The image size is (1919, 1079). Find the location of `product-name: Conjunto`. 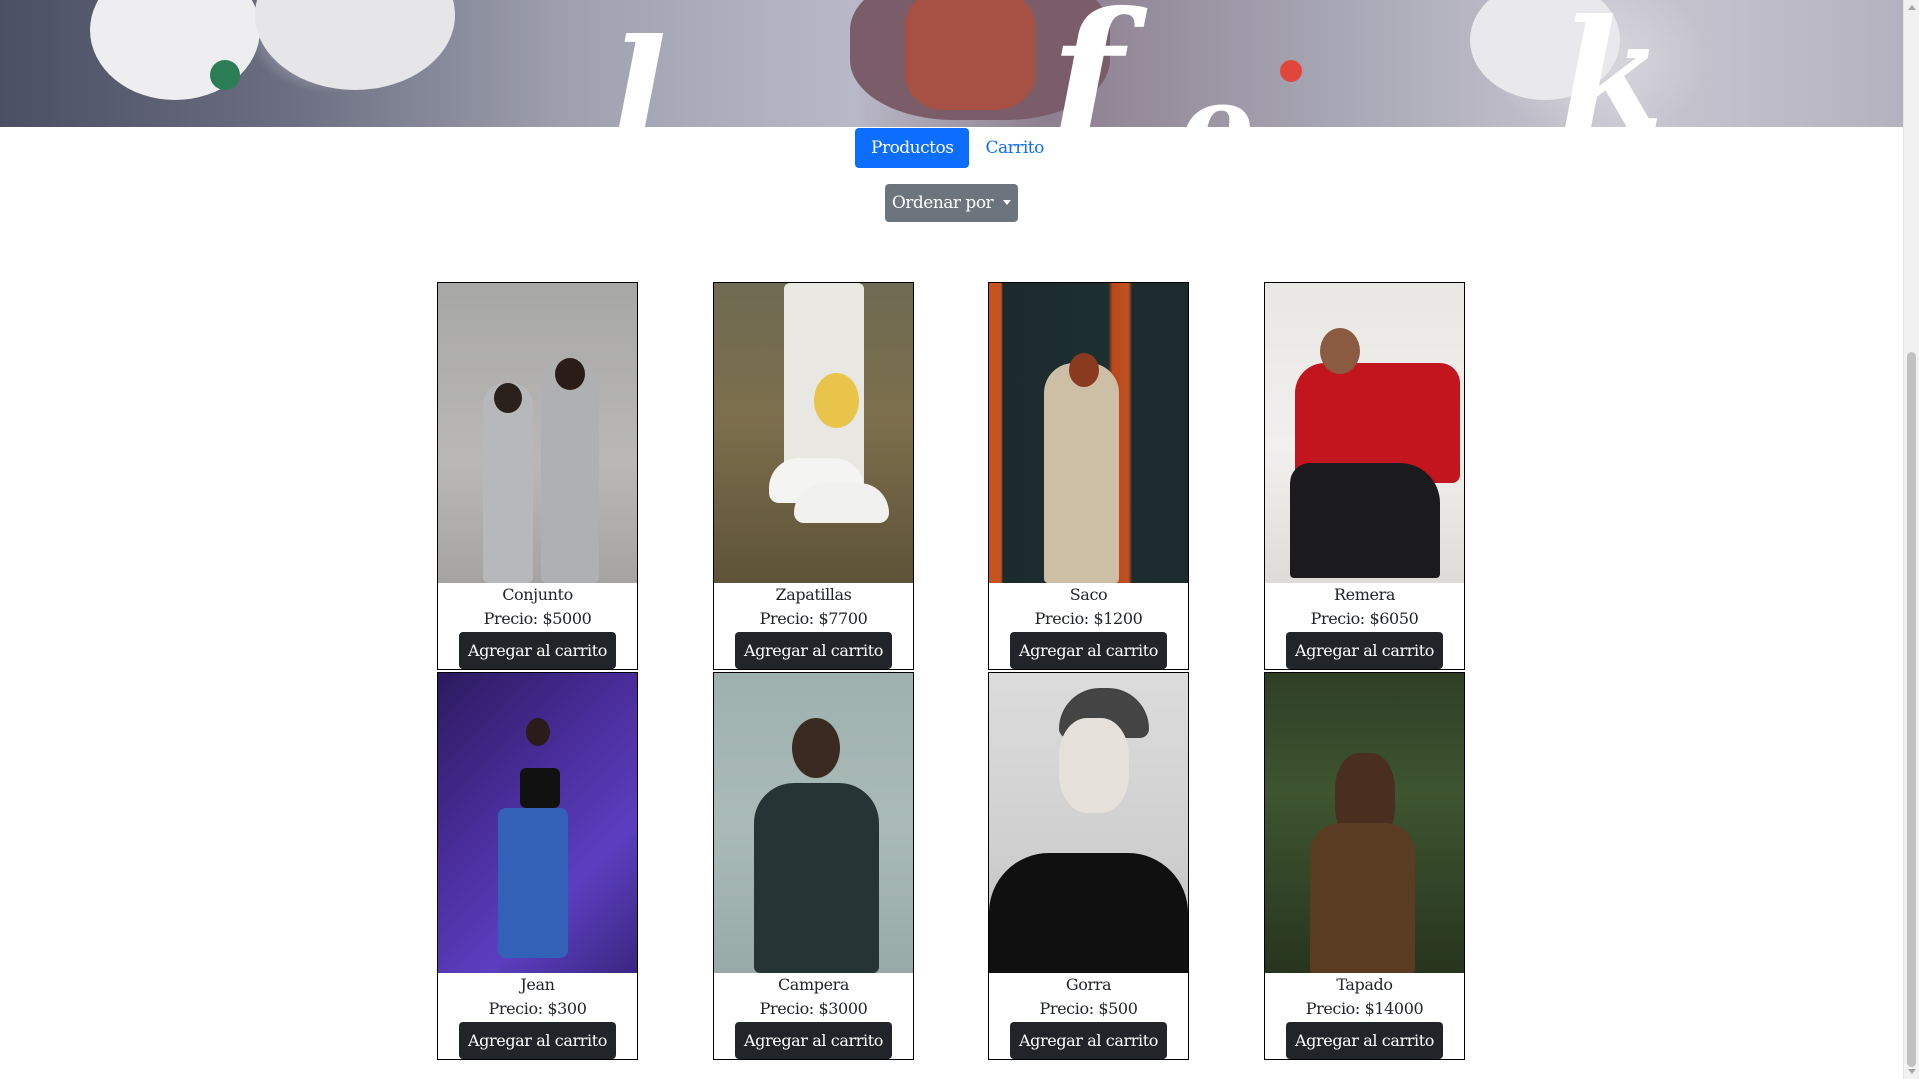

product-name: Conjunto is located at coordinates (537, 594).